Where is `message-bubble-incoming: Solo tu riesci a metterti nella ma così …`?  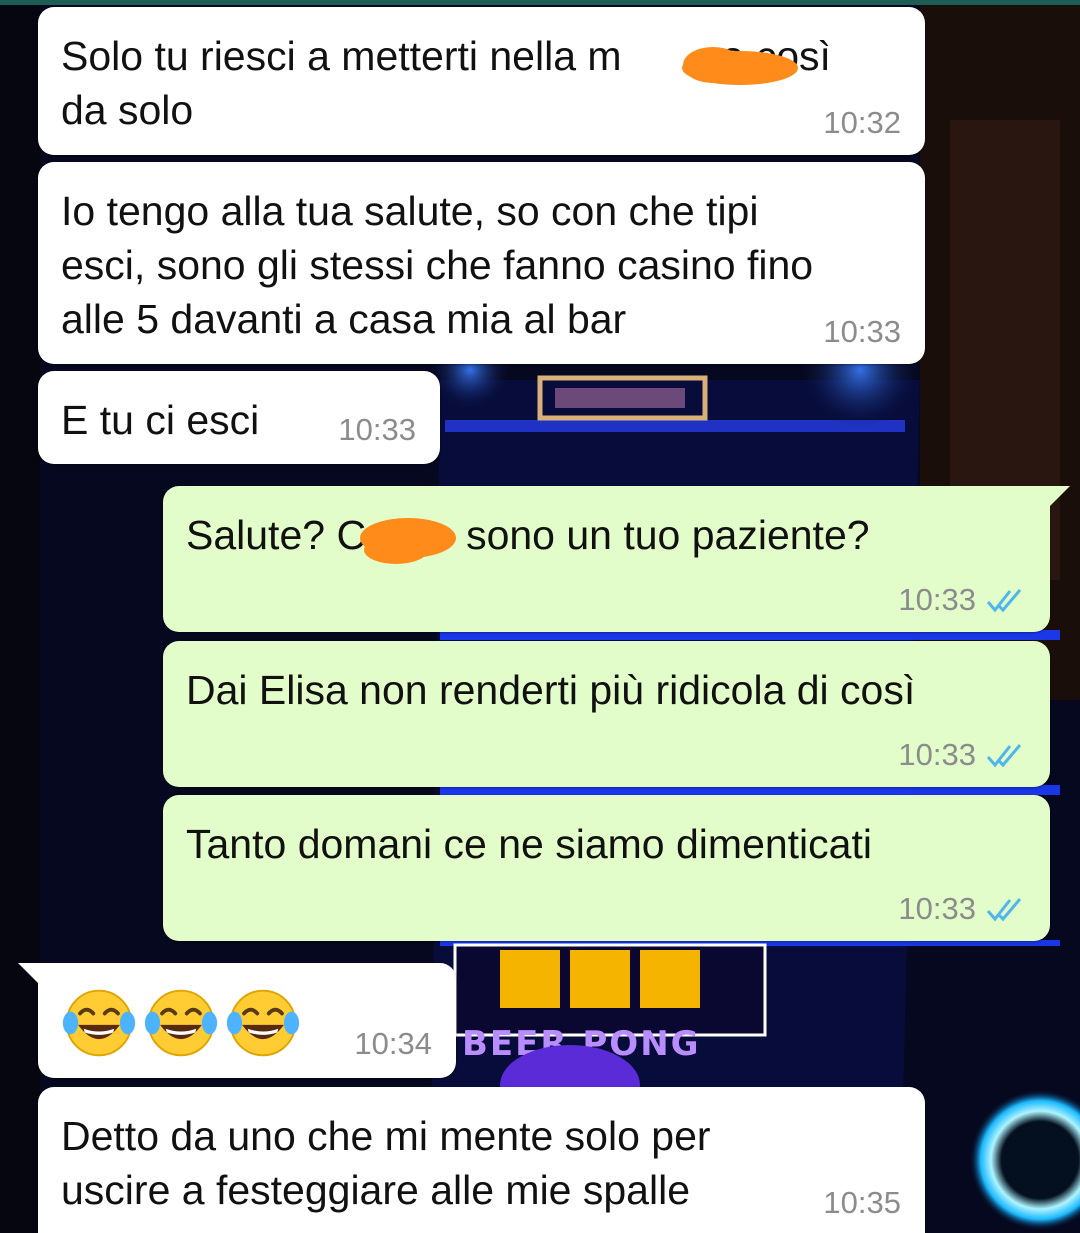
message-bubble-incoming: Solo tu riesci a metterti nella ma così … is located at coordinates (481, 81).